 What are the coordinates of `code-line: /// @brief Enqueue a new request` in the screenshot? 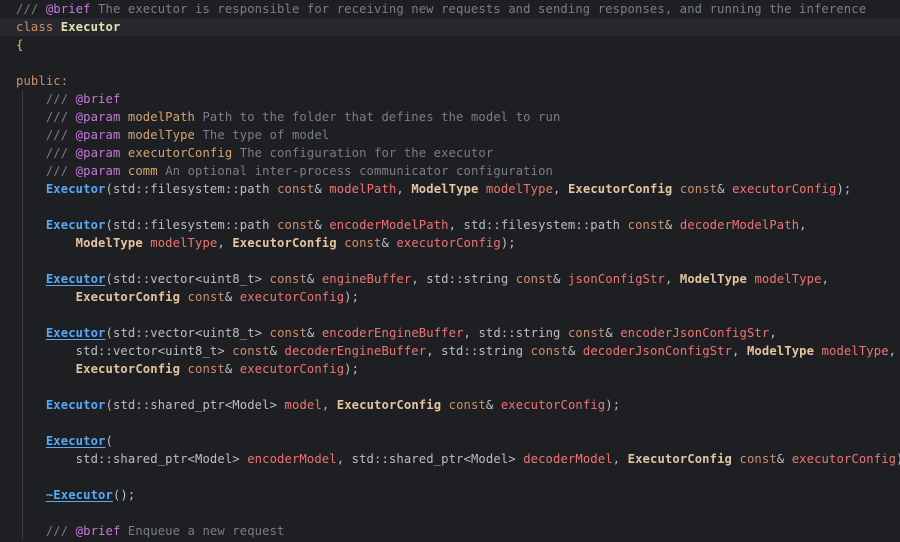 It's located at (450, 531).